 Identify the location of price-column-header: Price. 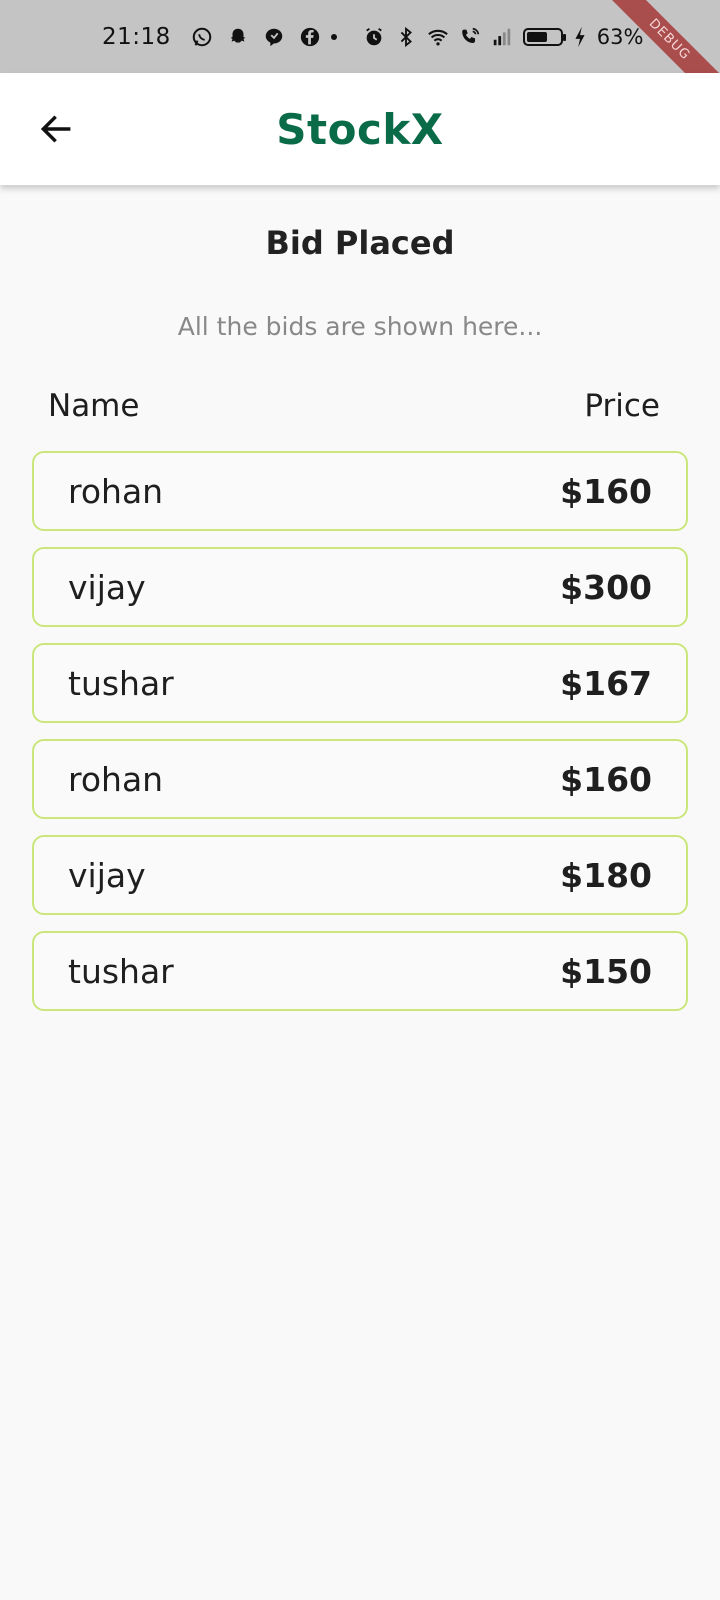
(622, 406).